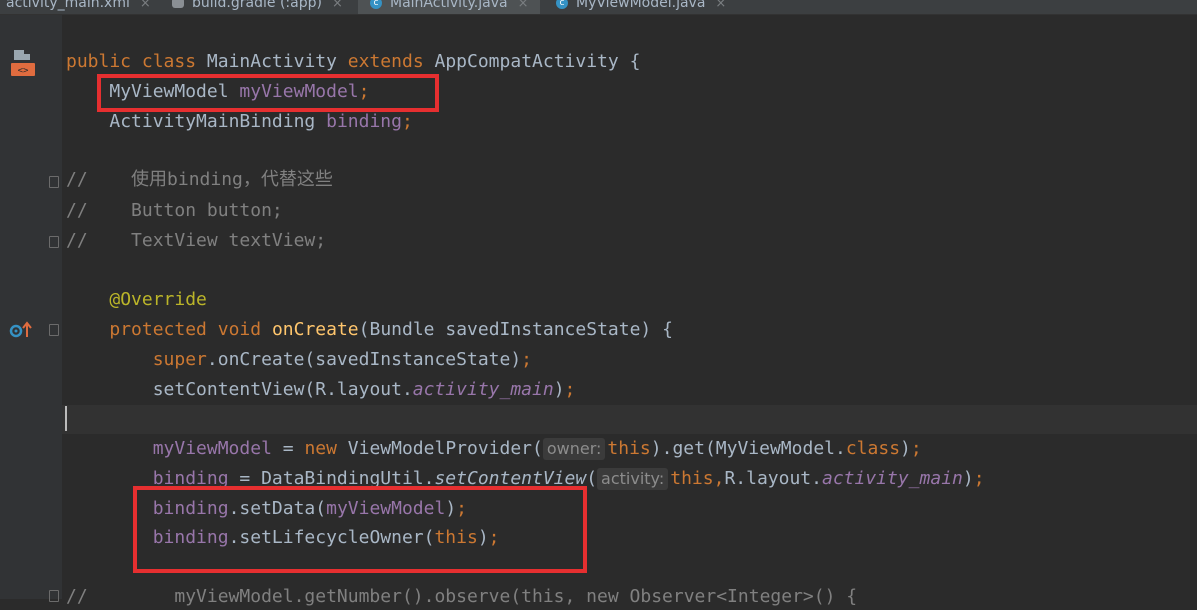 This screenshot has width=1197, height=610. What do you see at coordinates (21, 330) in the screenshot?
I see `override-method-icon` at bounding box center [21, 330].